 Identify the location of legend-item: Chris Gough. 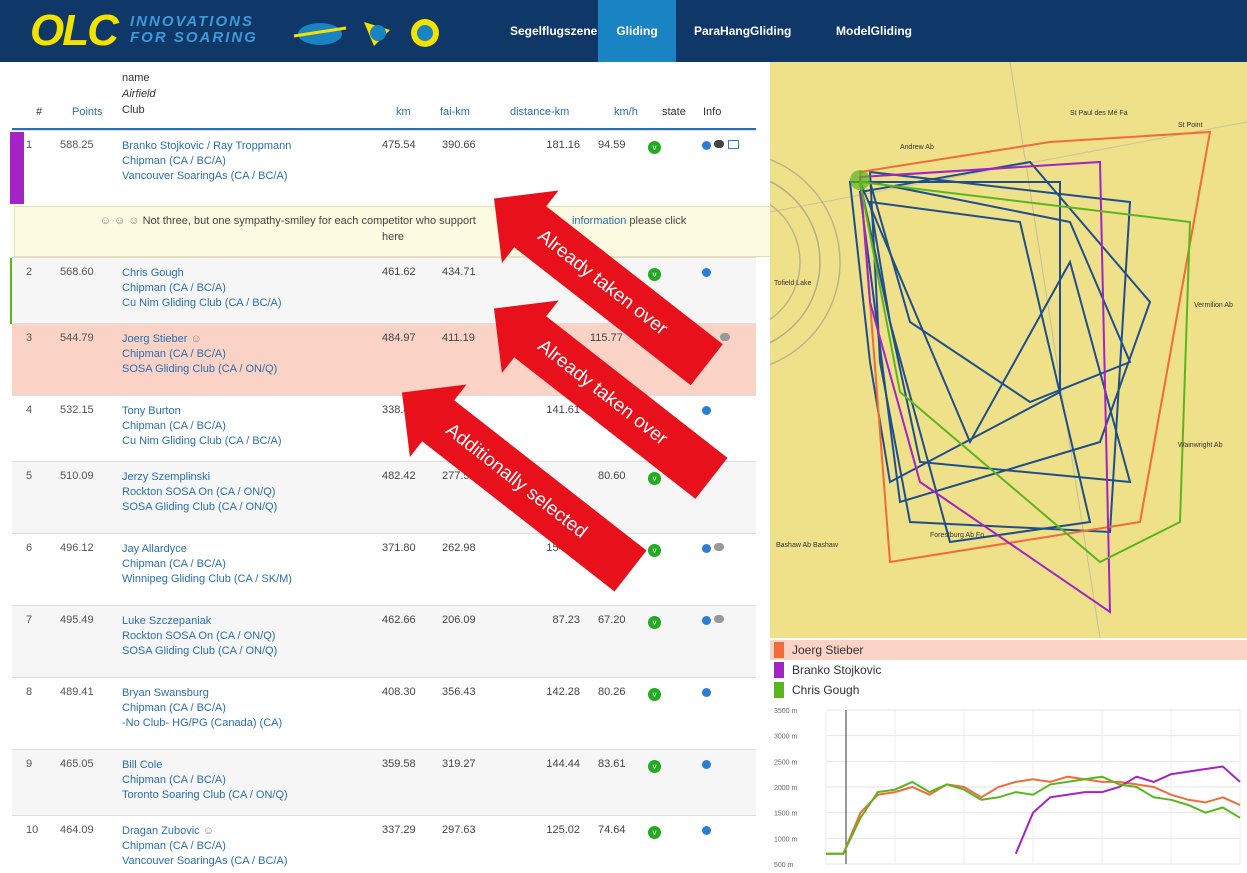
(1008, 690).